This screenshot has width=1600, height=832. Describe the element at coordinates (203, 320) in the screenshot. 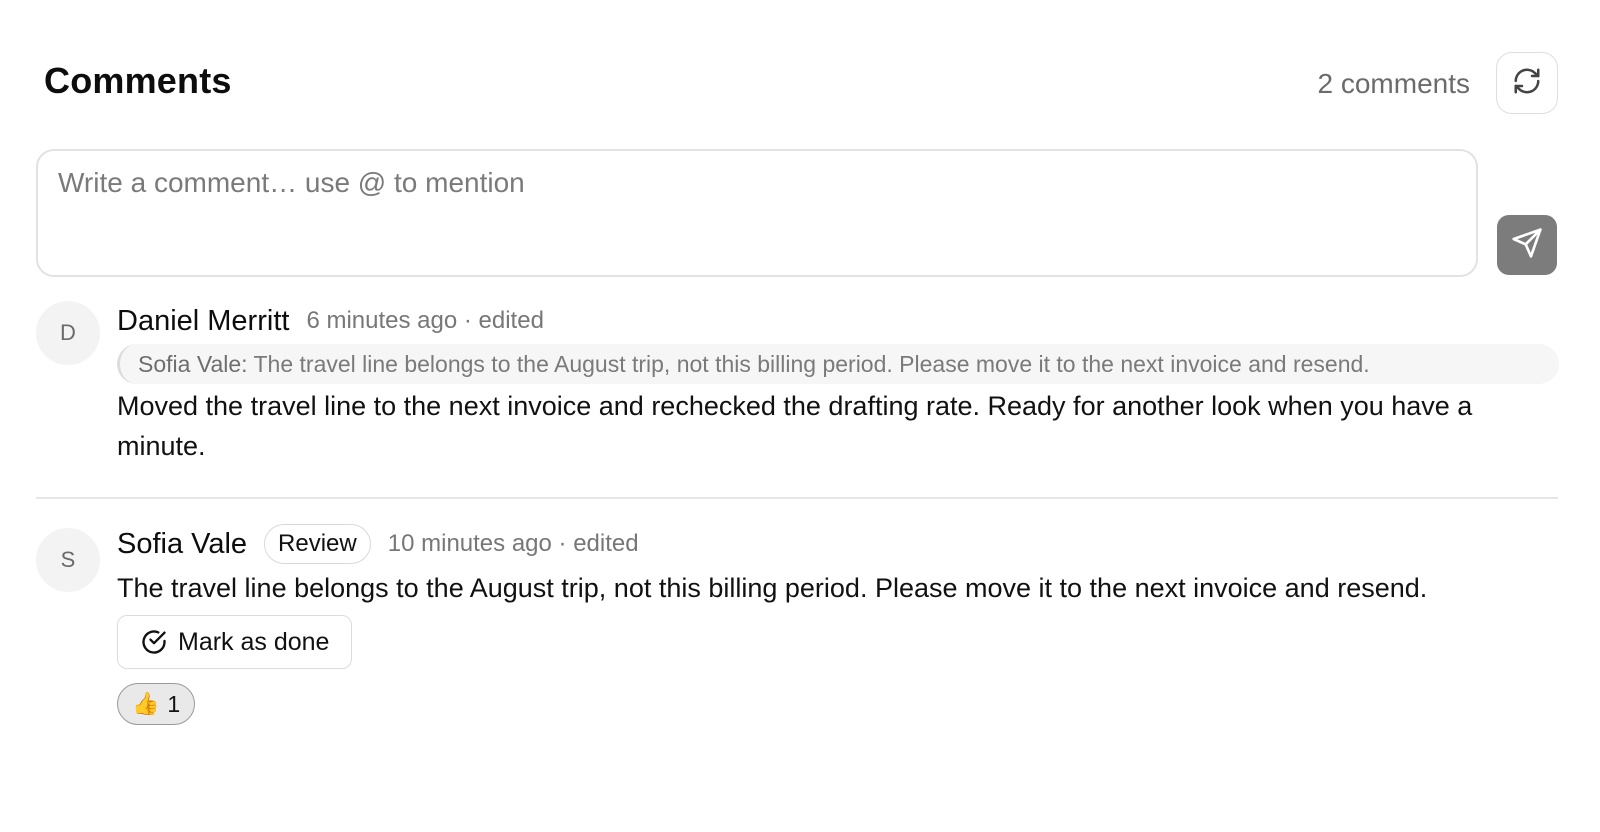

I see `comment-author: Daniel Merritt` at that location.